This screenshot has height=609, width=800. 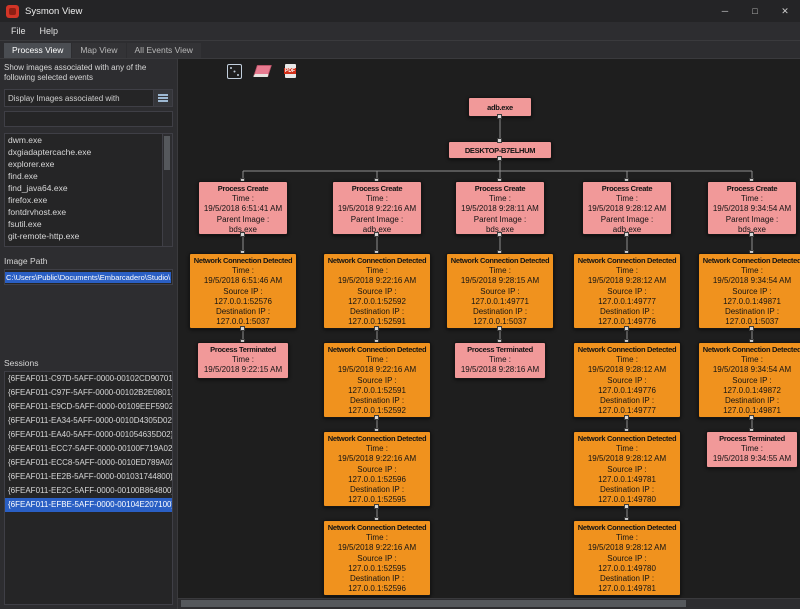 What do you see at coordinates (88, 449) in the screenshot?
I see `session-list-item: {6FEAF011-ECC7-5AFF-0000-00100F719A02}` at bounding box center [88, 449].